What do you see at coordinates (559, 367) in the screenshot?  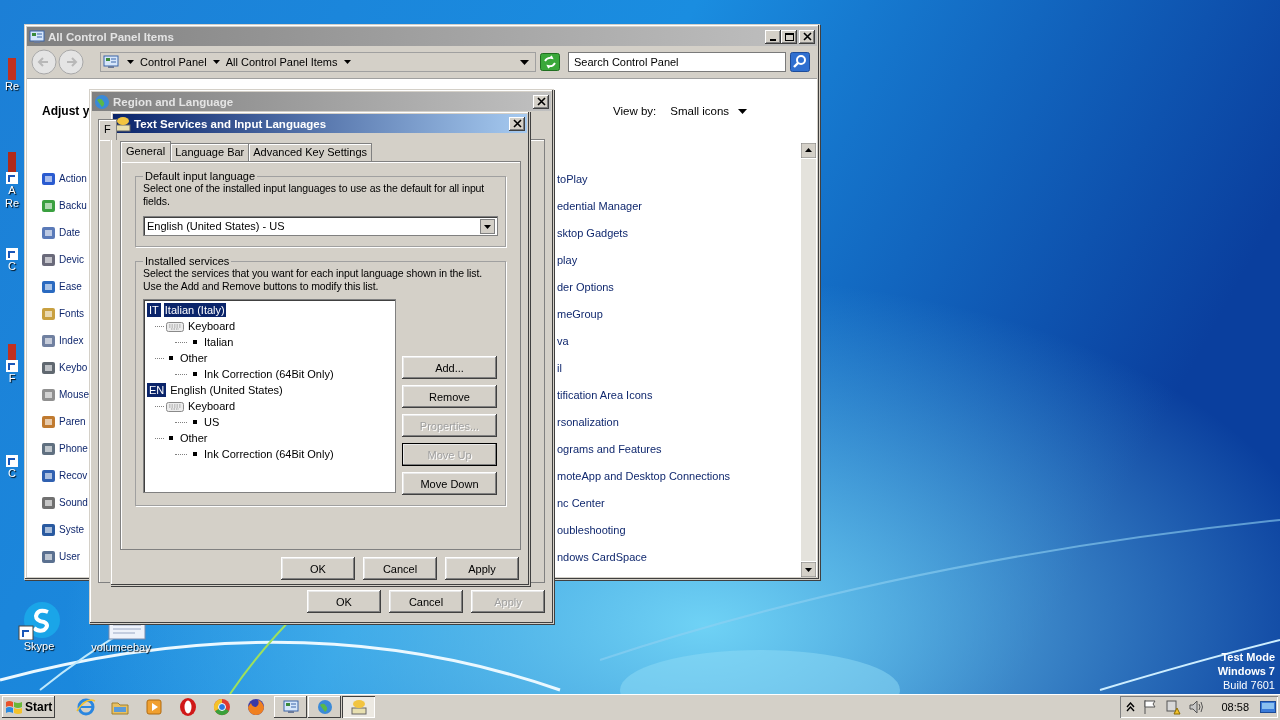 I see `applet-link: il` at bounding box center [559, 367].